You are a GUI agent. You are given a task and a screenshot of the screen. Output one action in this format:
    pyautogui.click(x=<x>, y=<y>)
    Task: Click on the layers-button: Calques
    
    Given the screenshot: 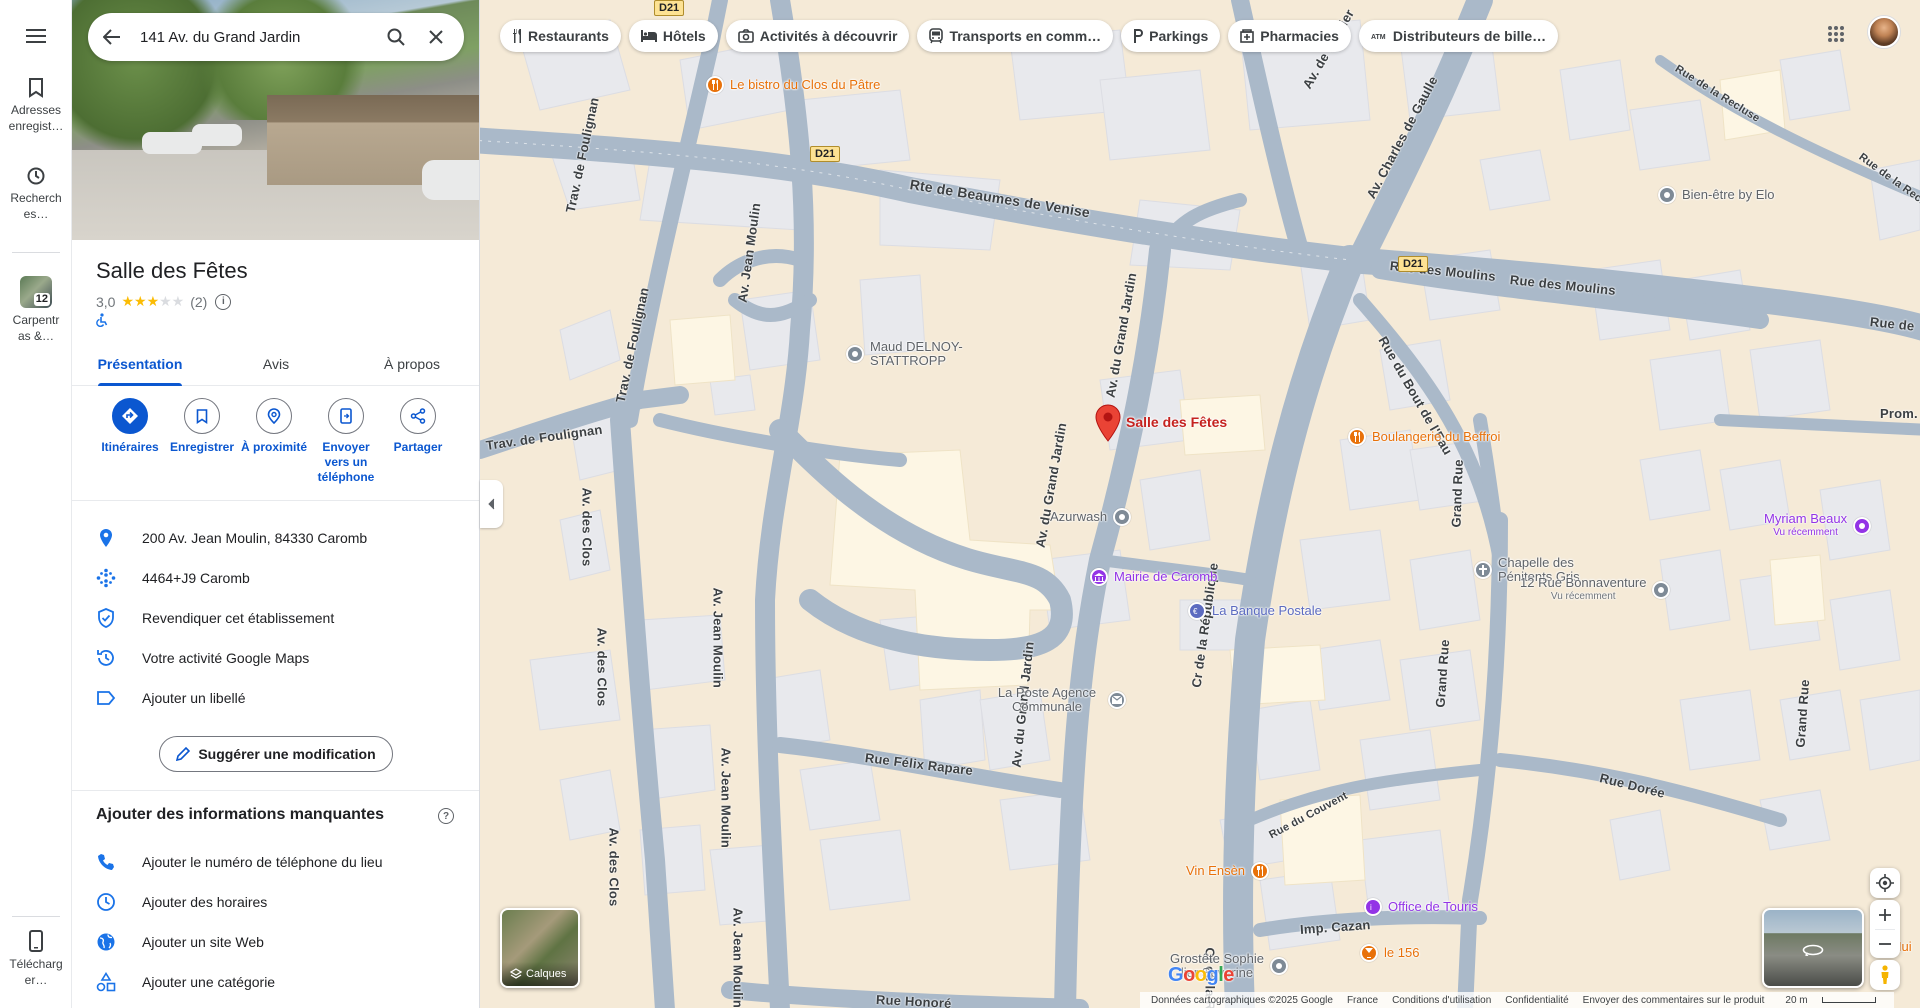 What is the action you would take?
    pyautogui.click(x=540, y=948)
    